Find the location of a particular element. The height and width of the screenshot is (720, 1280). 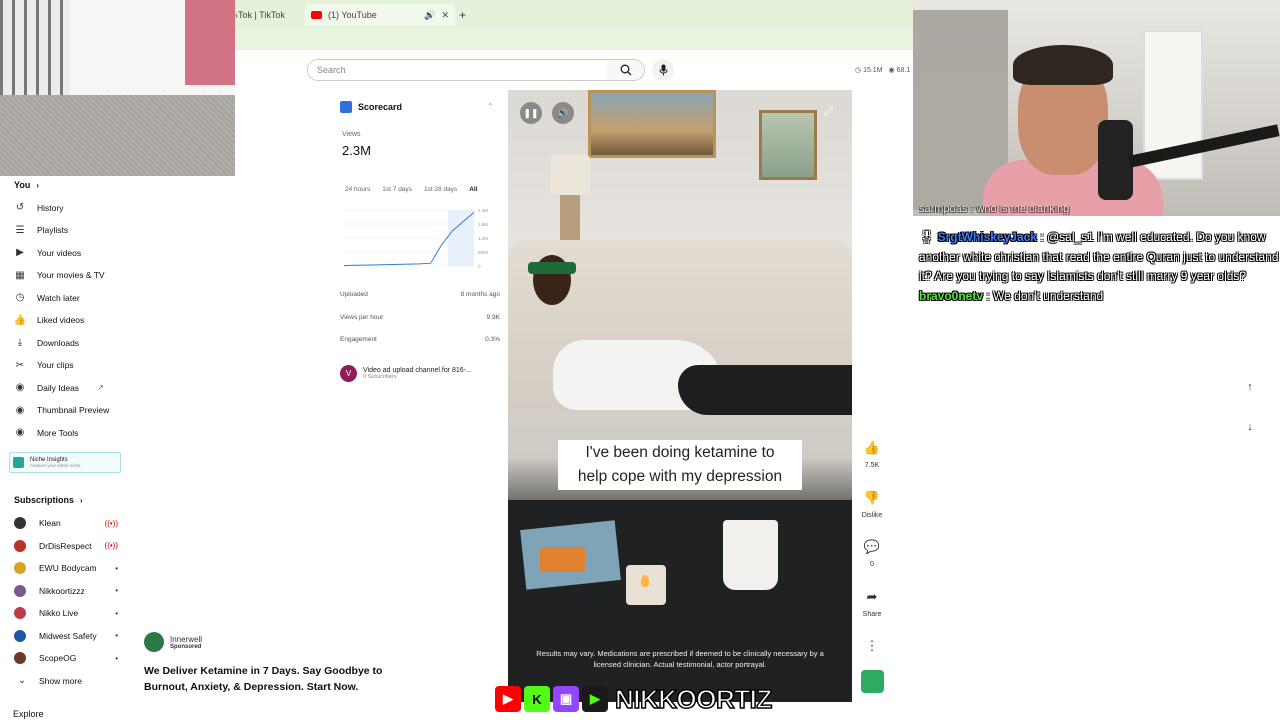

subscription-name: DrDisRespect is located at coordinates (65, 545).